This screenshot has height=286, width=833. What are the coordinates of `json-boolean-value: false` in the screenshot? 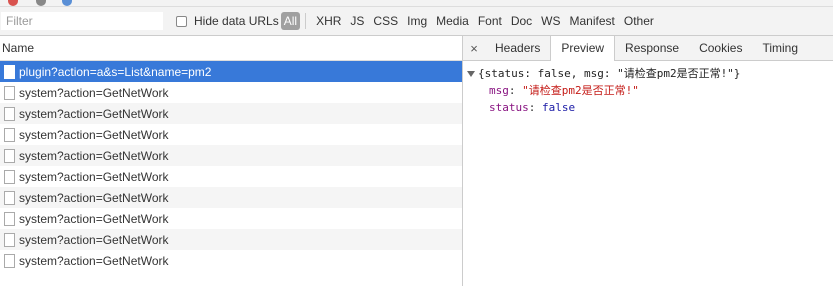 It's located at (559, 107).